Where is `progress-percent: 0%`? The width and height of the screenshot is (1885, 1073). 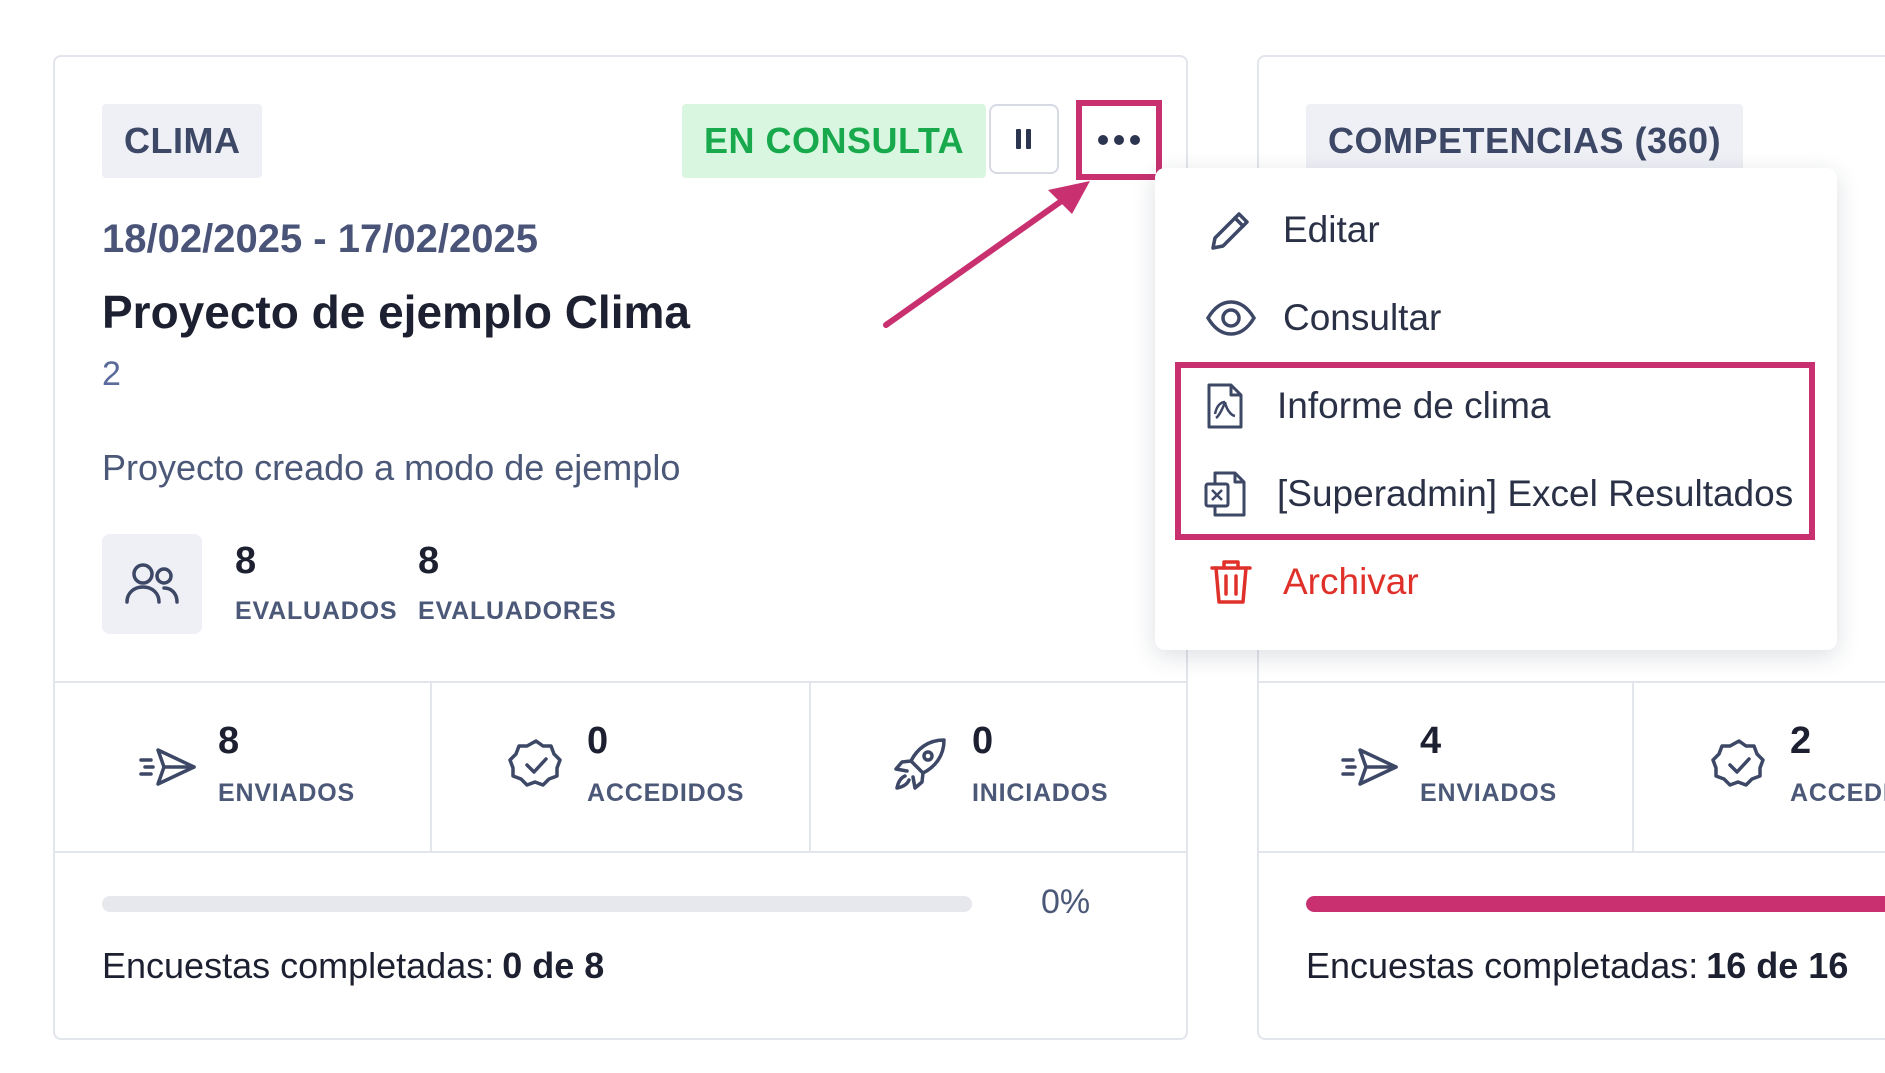
progress-percent: 0% is located at coordinates (1066, 902).